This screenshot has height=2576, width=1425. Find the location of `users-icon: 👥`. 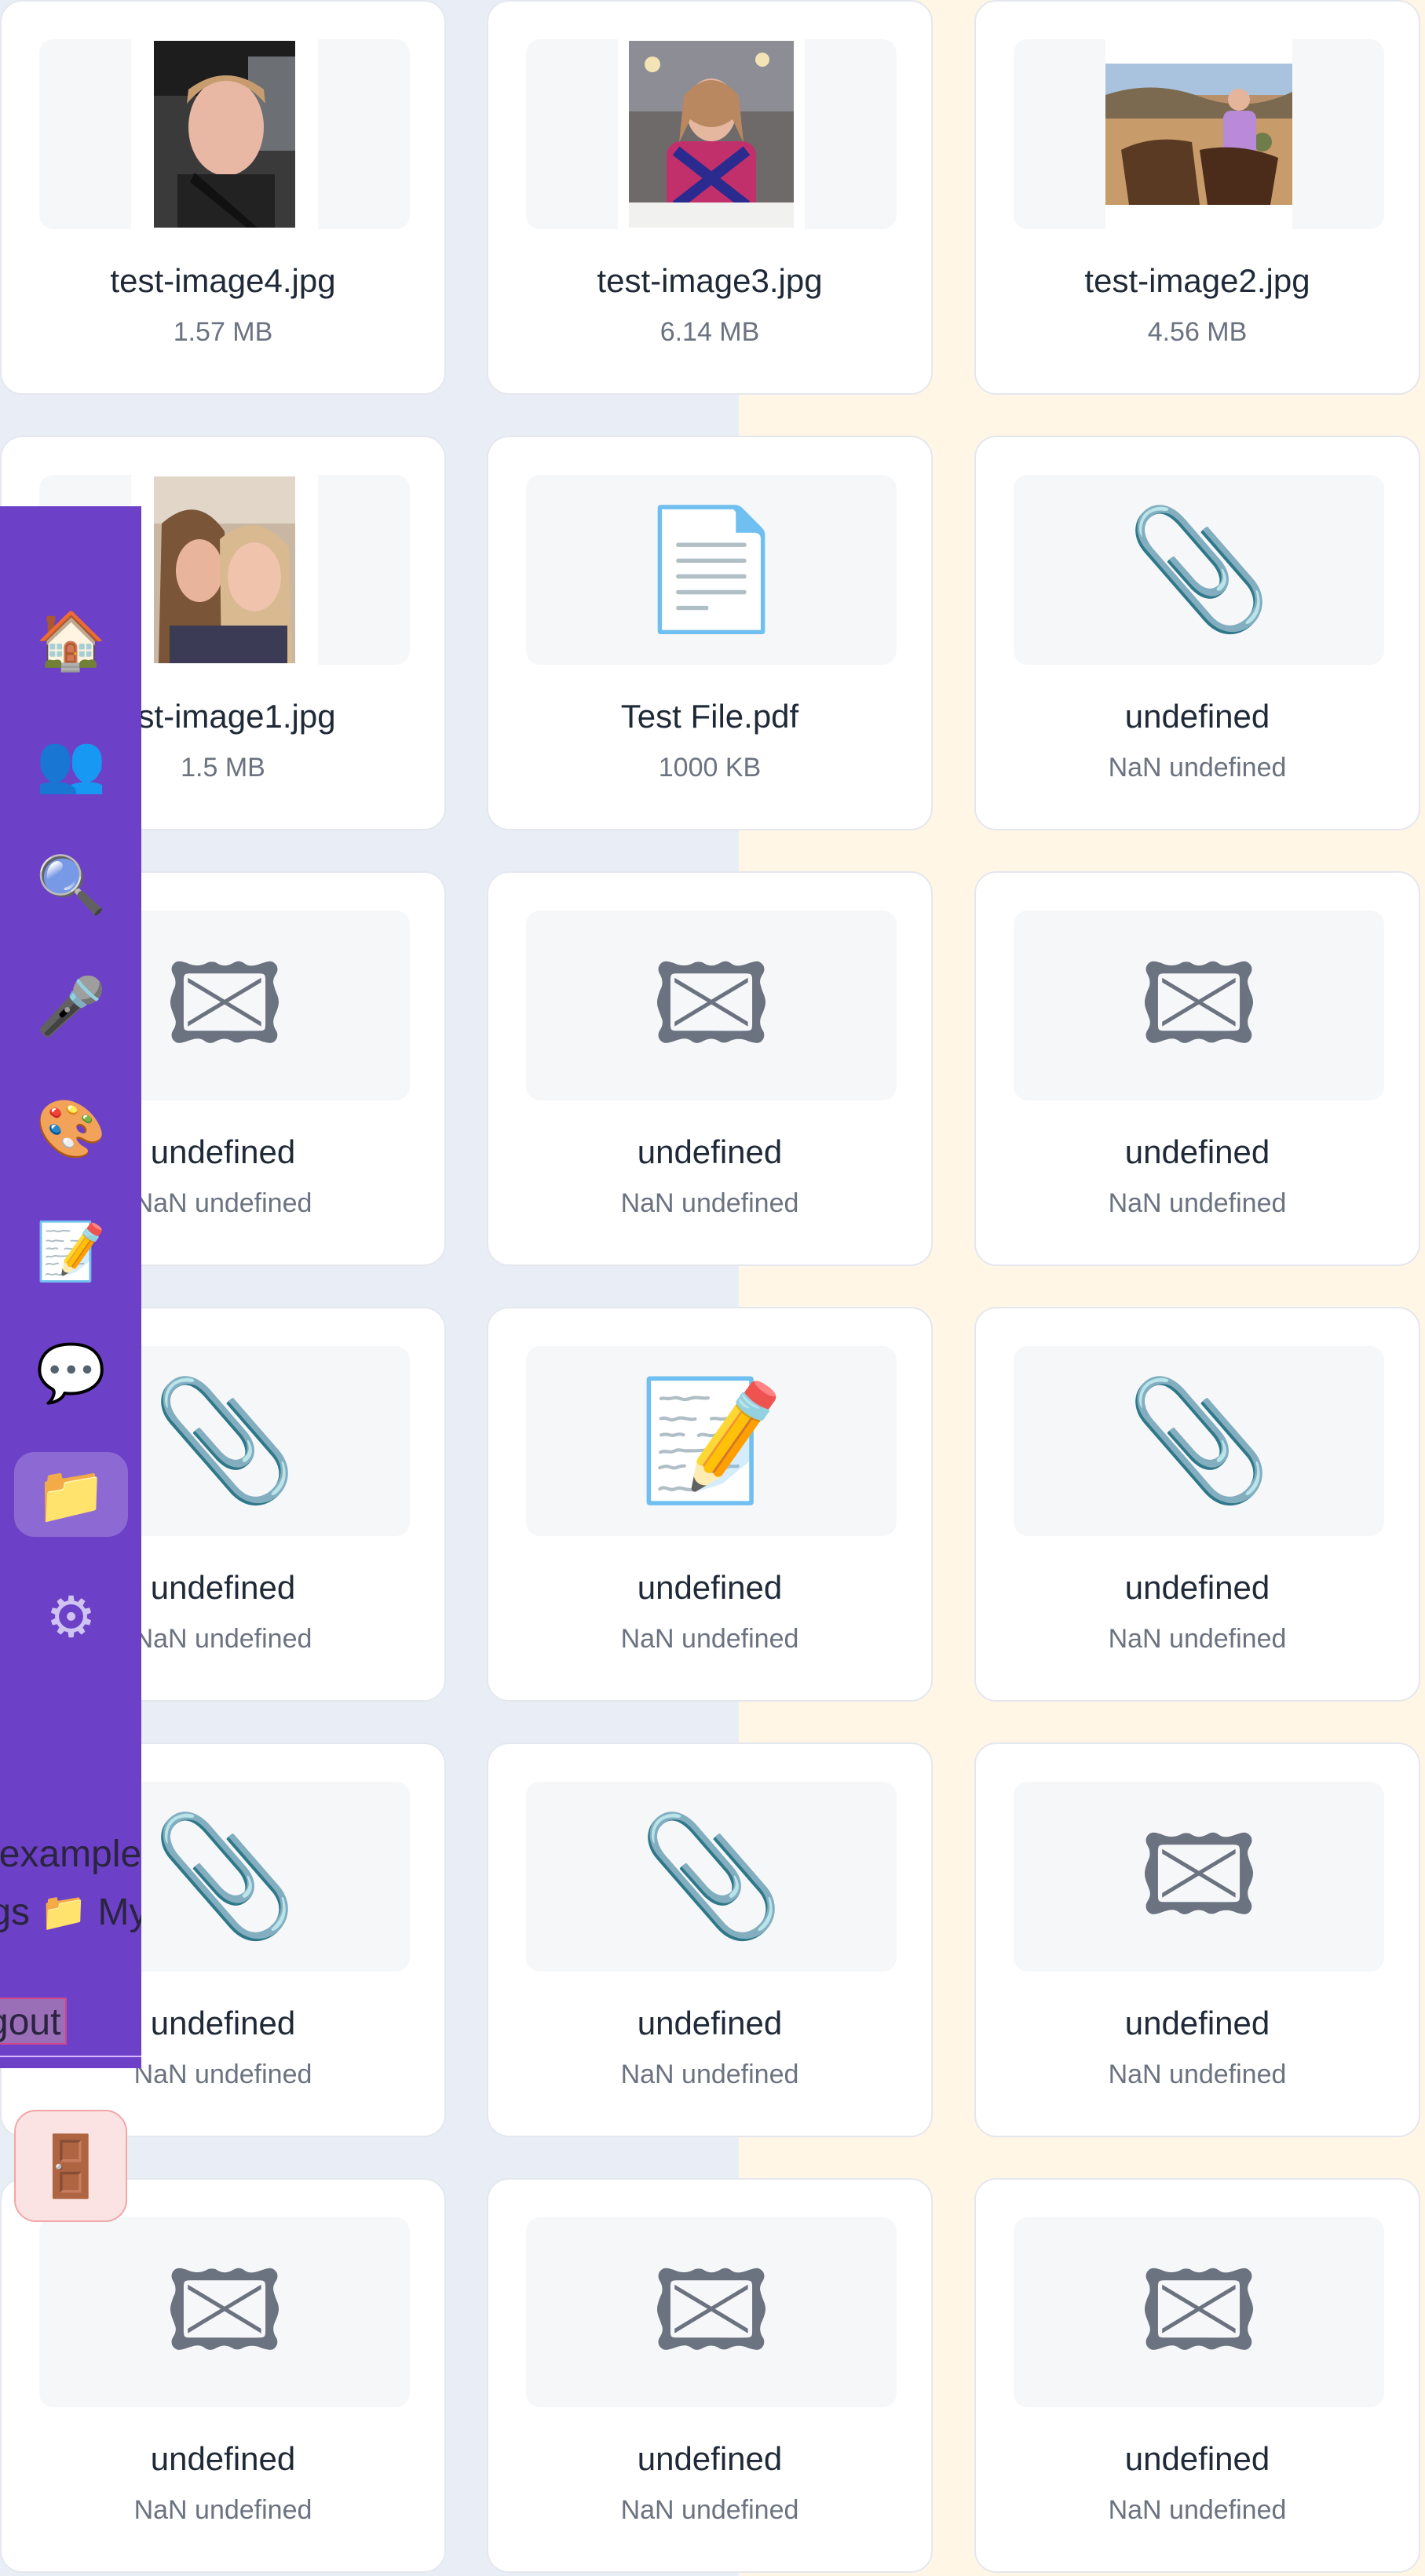

users-icon: 👥 is located at coordinates (71, 763).